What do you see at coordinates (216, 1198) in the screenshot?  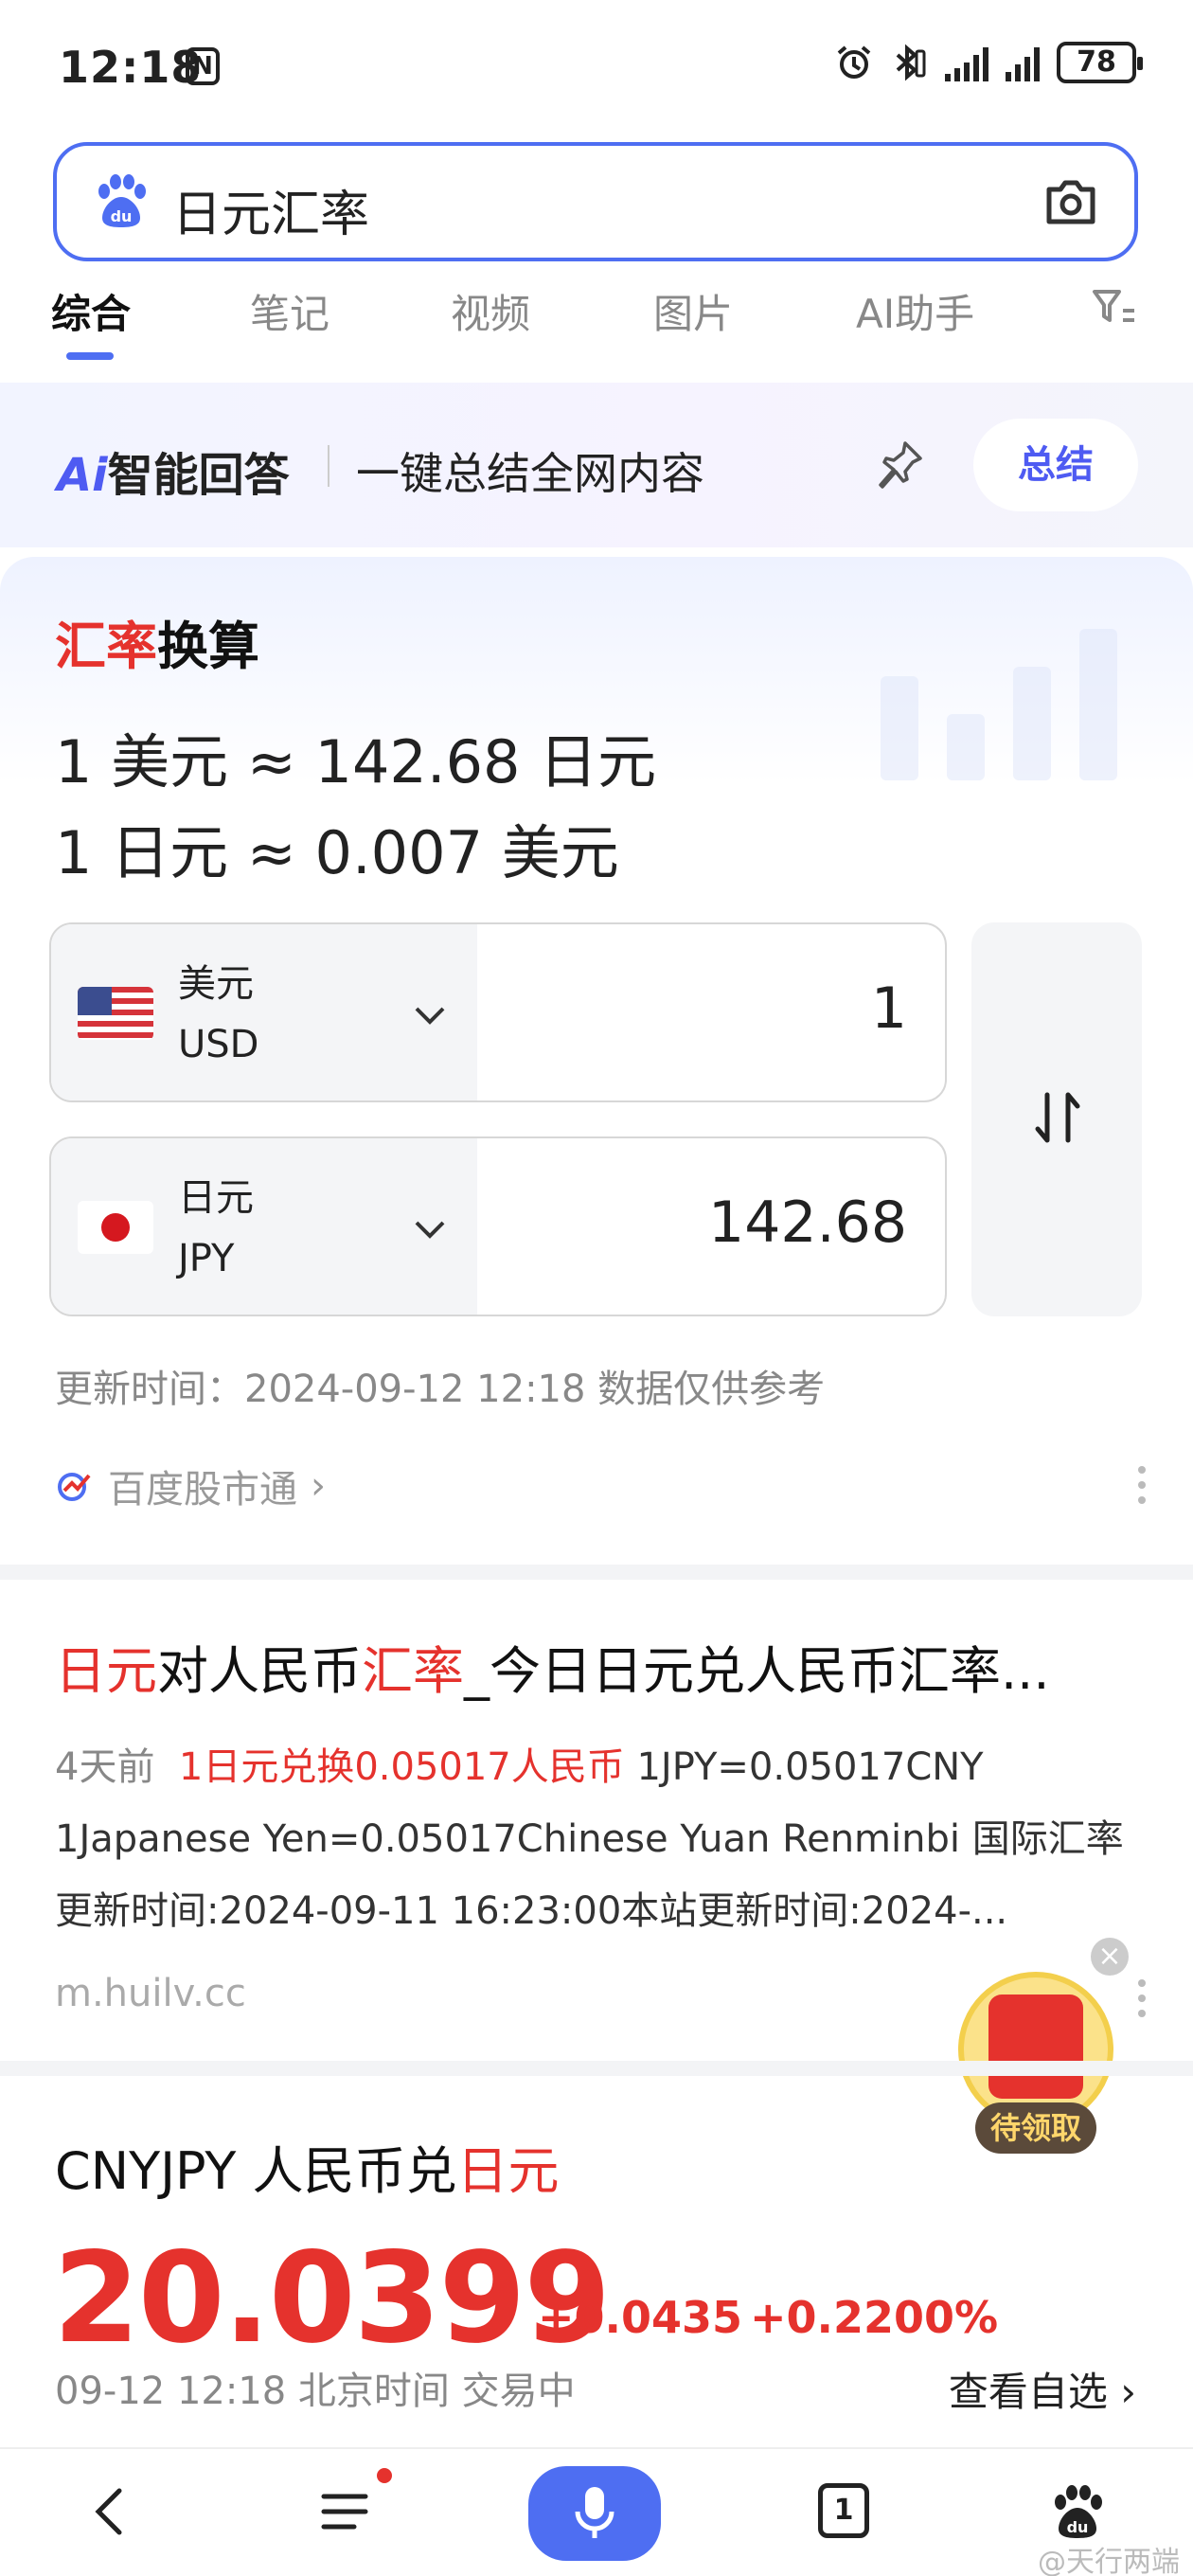 I see `currency-name: 日元` at bounding box center [216, 1198].